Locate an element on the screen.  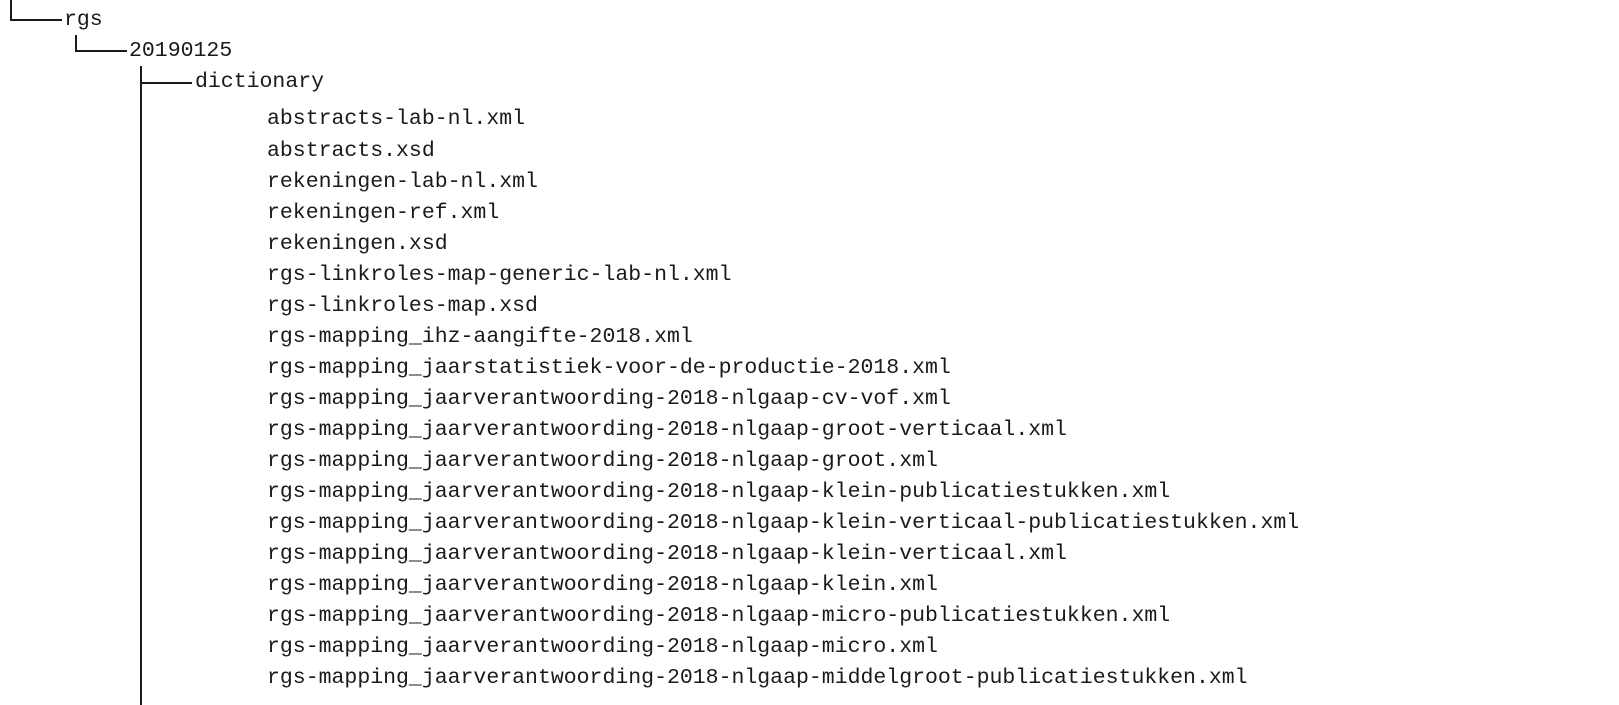
file-item-label: rekeningen-ref.xml is located at coordinates (383, 213).